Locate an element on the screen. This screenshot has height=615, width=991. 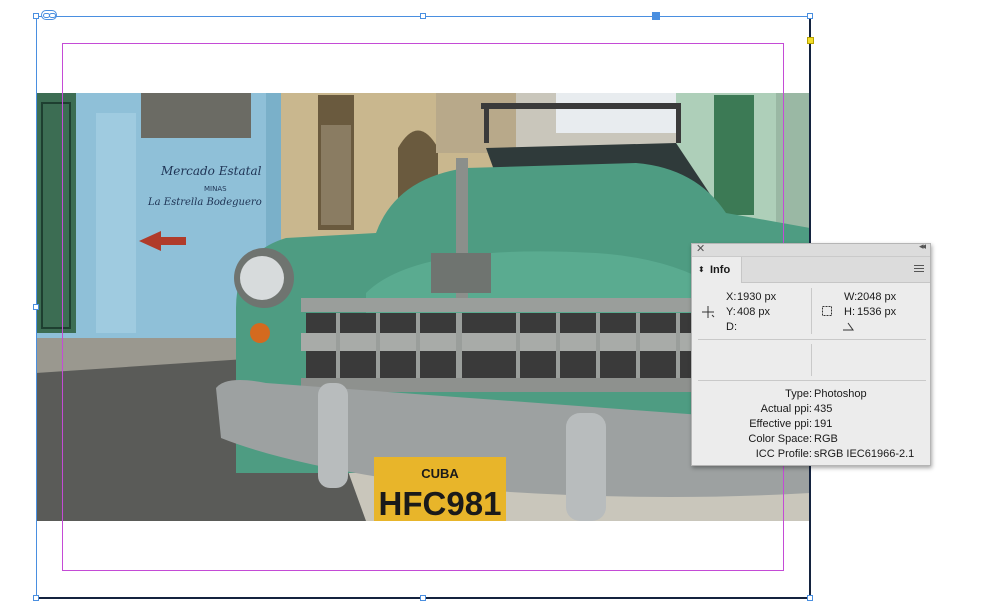
effective-ppi-value: 191 is located at coordinates (823, 424).